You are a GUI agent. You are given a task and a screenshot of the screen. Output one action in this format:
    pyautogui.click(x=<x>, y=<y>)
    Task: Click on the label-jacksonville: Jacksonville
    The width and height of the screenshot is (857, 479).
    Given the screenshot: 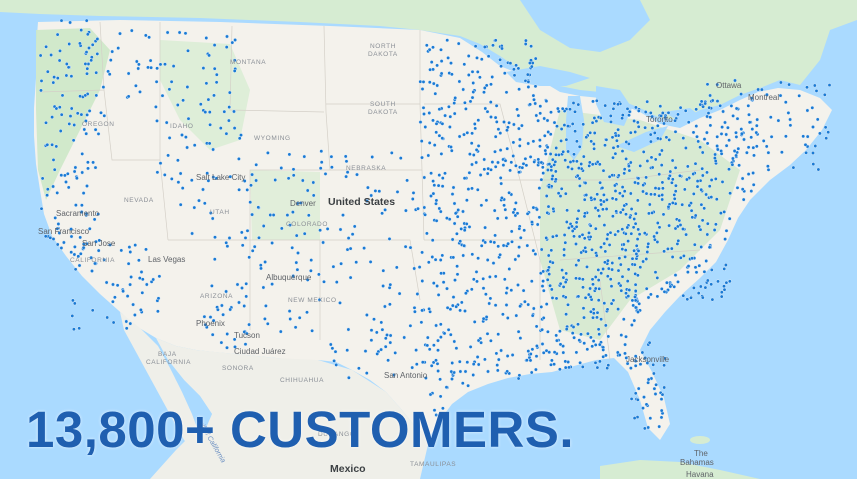 What is the action you would take?
    pyautogui.click(x=648, y=359)
    